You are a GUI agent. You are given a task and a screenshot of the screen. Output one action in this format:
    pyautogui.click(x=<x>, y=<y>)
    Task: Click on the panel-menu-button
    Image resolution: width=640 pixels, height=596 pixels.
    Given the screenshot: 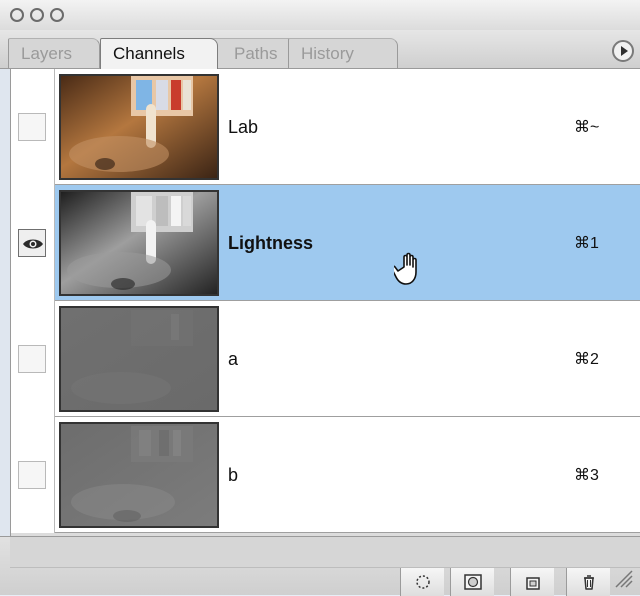 What is the action you would take?
    pyautogui.click(x=623, y=51)
    